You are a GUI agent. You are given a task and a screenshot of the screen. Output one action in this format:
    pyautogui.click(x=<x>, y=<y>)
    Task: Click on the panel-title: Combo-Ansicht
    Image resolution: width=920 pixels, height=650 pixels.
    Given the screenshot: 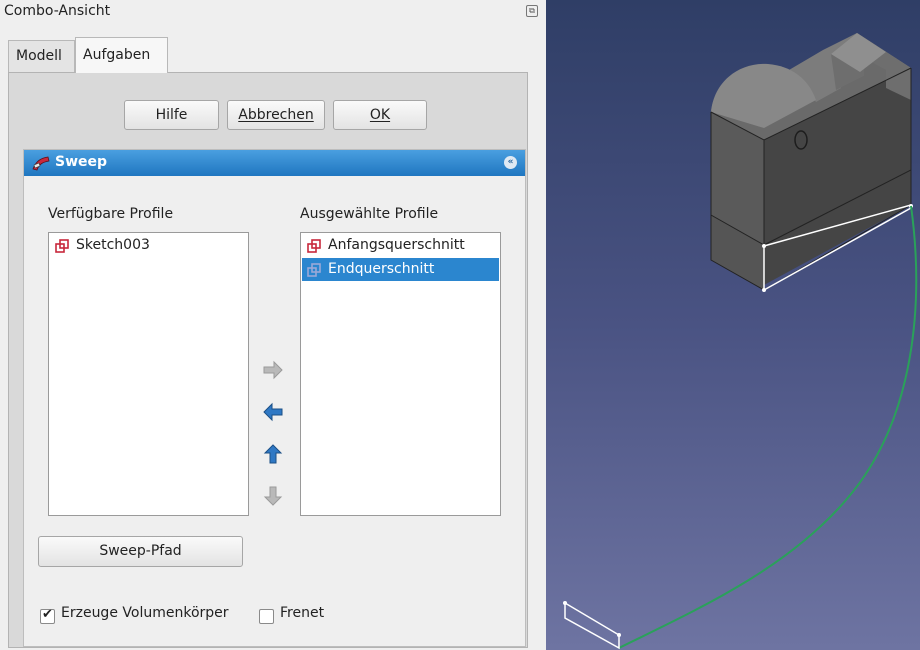 What is the action you would take?
    pyautogui.click(x=57, y=11)
    